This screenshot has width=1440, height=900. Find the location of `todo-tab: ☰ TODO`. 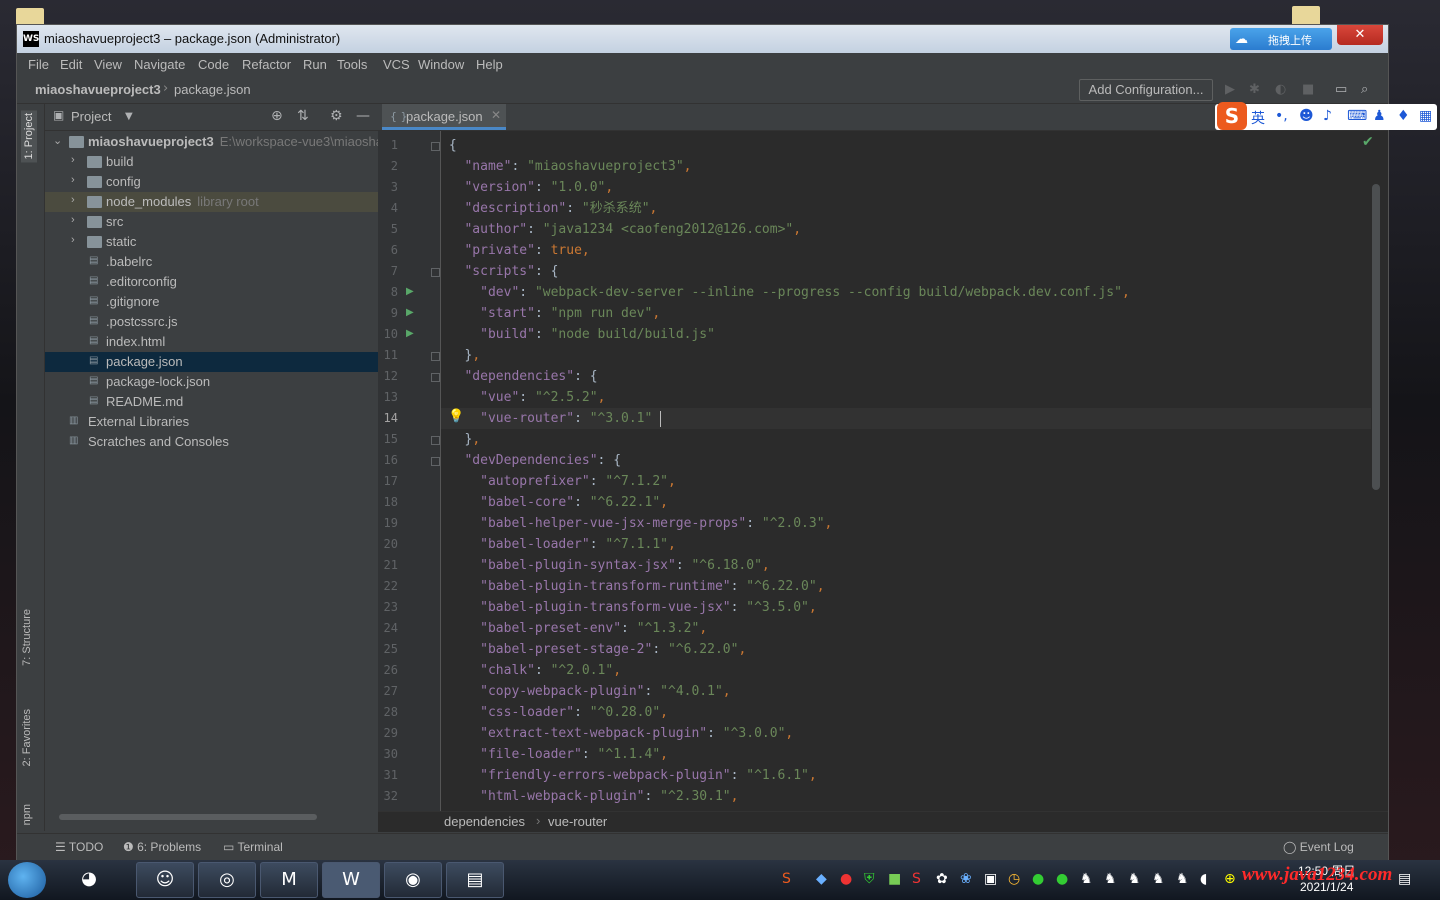

todo-tab: ☰ TODO is located at coordinates (79, 847).